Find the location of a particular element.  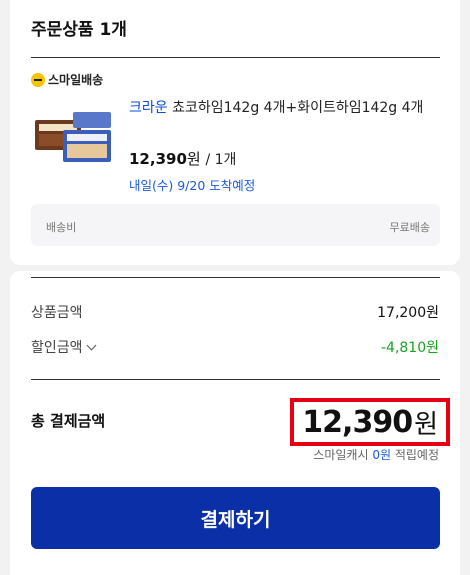

smile-cash-amount: 0원 is located at coordinates (381, 455).